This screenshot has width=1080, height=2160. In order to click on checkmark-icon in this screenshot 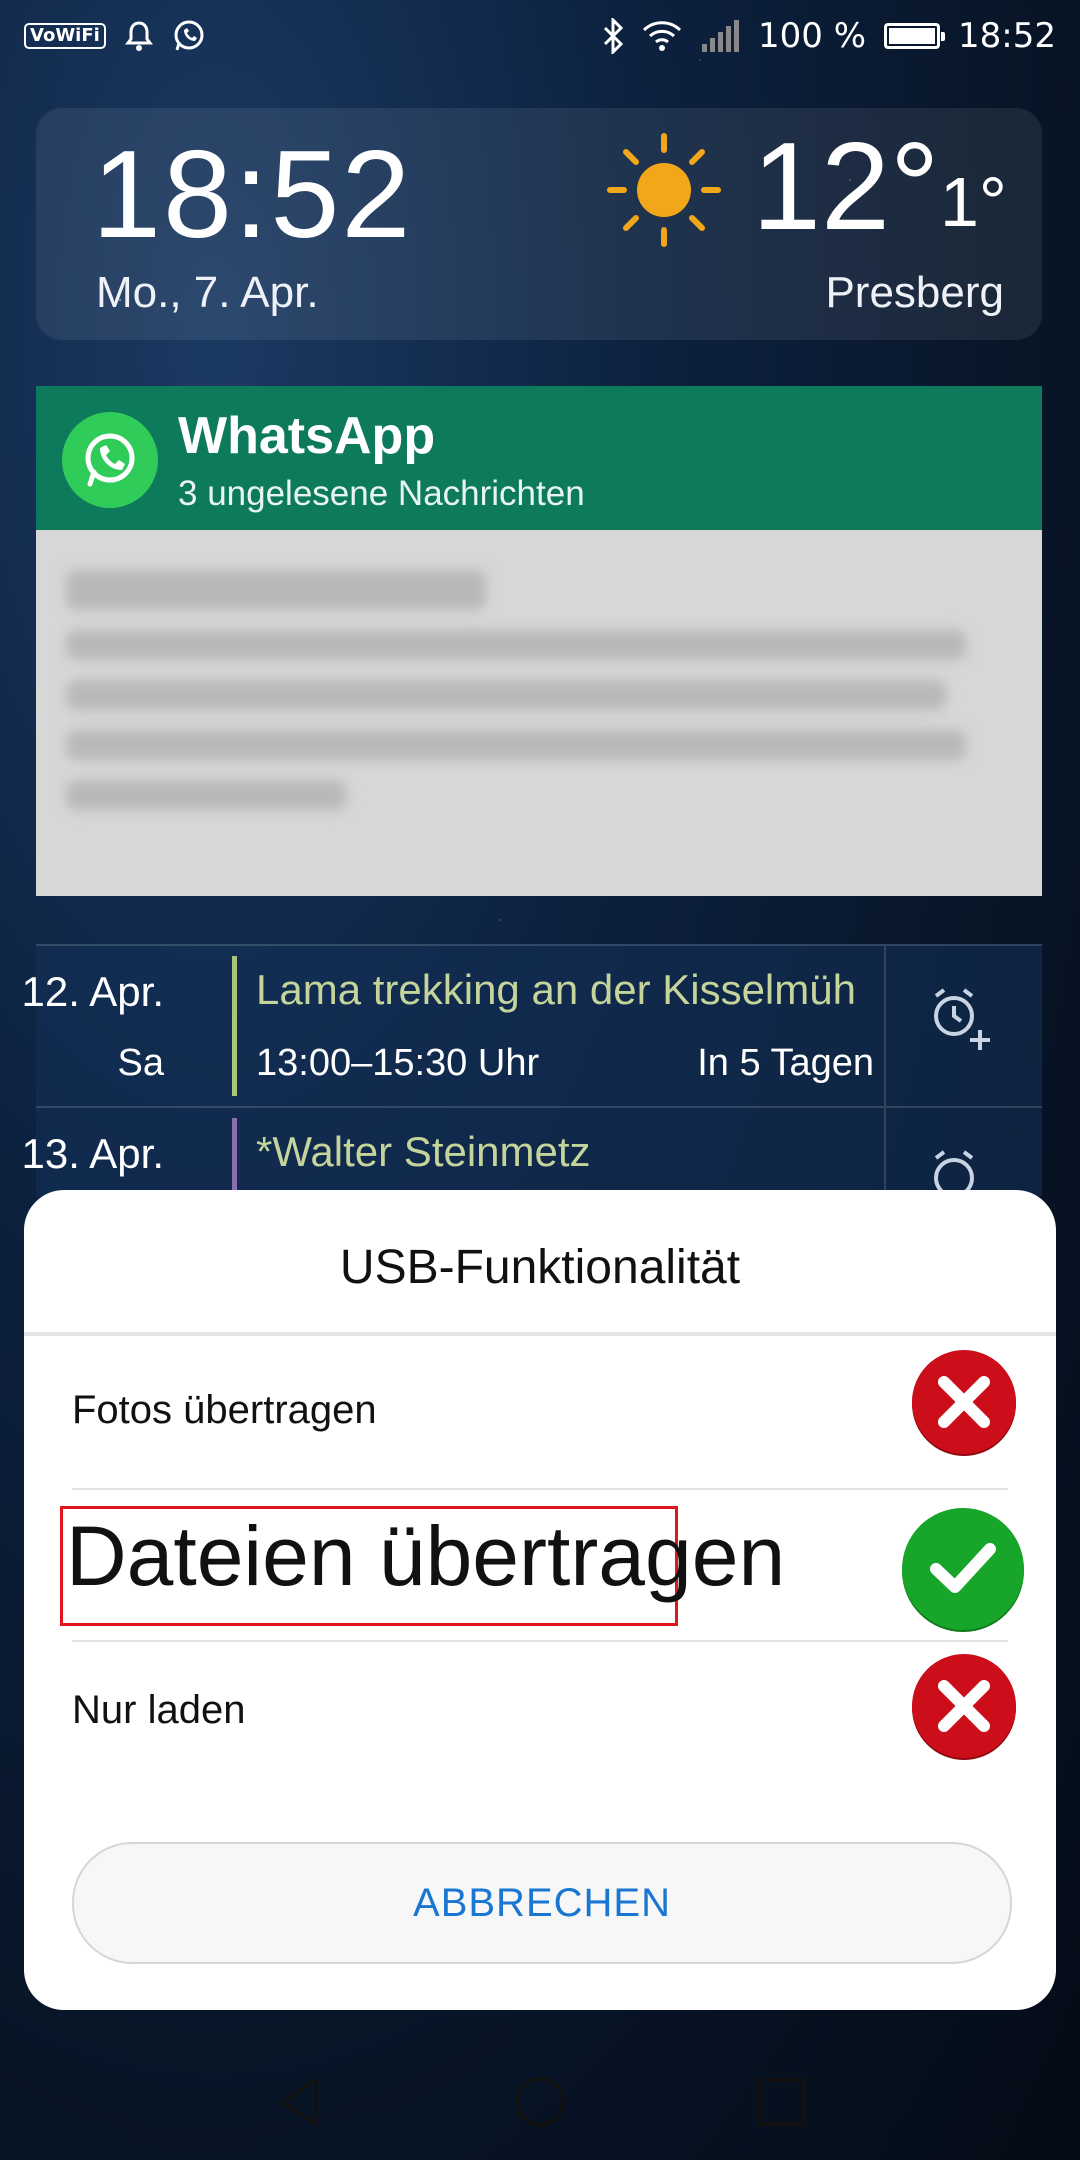, I will do `click(963, 1569)`.